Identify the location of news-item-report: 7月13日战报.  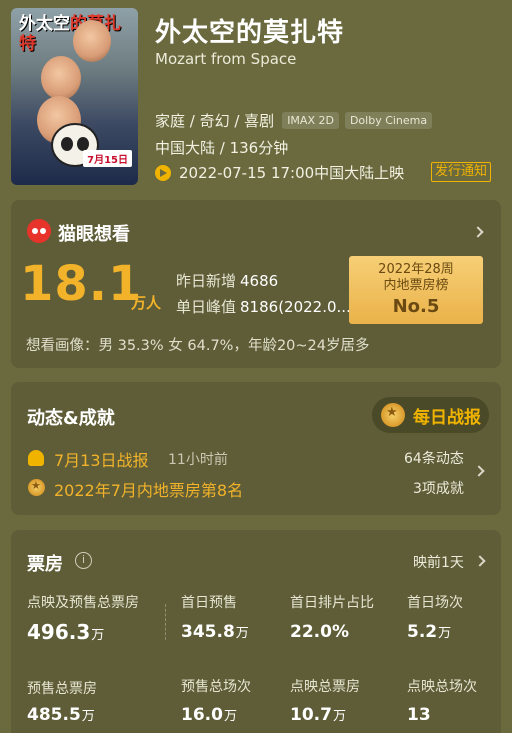
(101, 459).